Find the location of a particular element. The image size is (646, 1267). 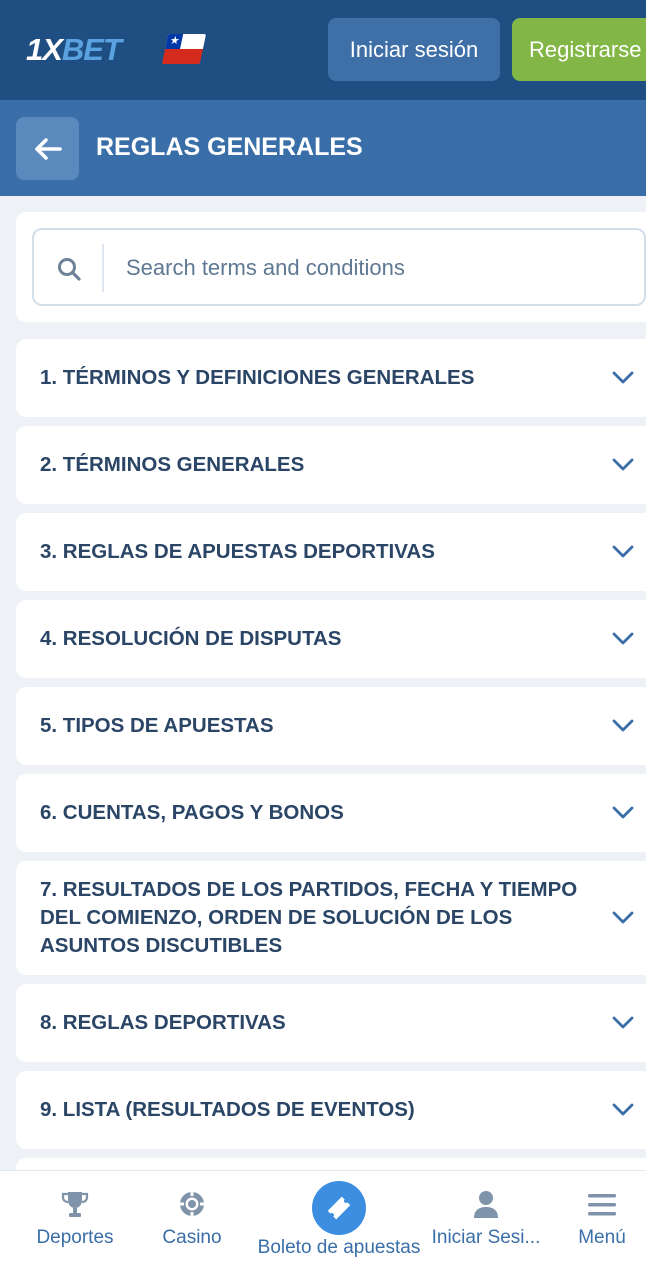

section-item-2: 2. TÉRMINOS GENERALES is located at coordinates (331, 465).